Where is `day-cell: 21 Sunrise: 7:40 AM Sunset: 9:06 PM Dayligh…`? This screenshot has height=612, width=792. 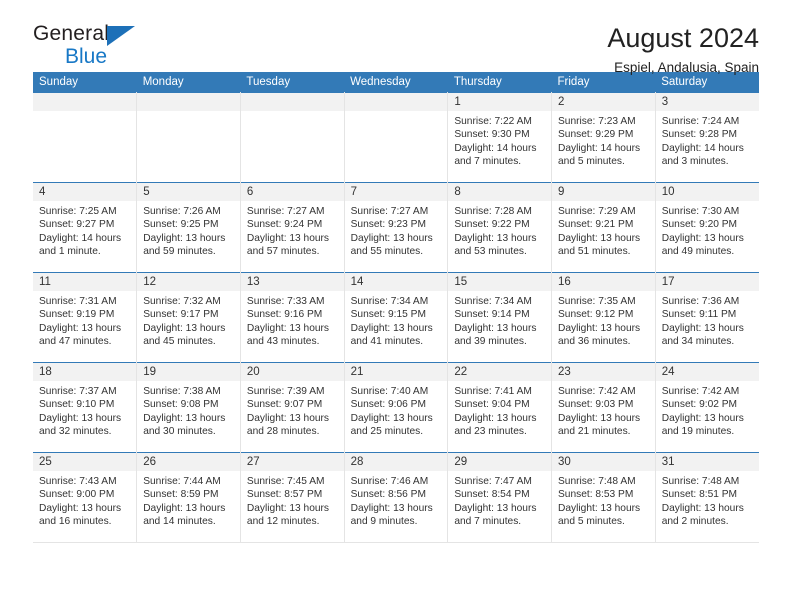
day-cell: 21 Sunrise: 7:40 AM Sunset: 9:06 PM Dayligh… is located at coordinates (396, 407).